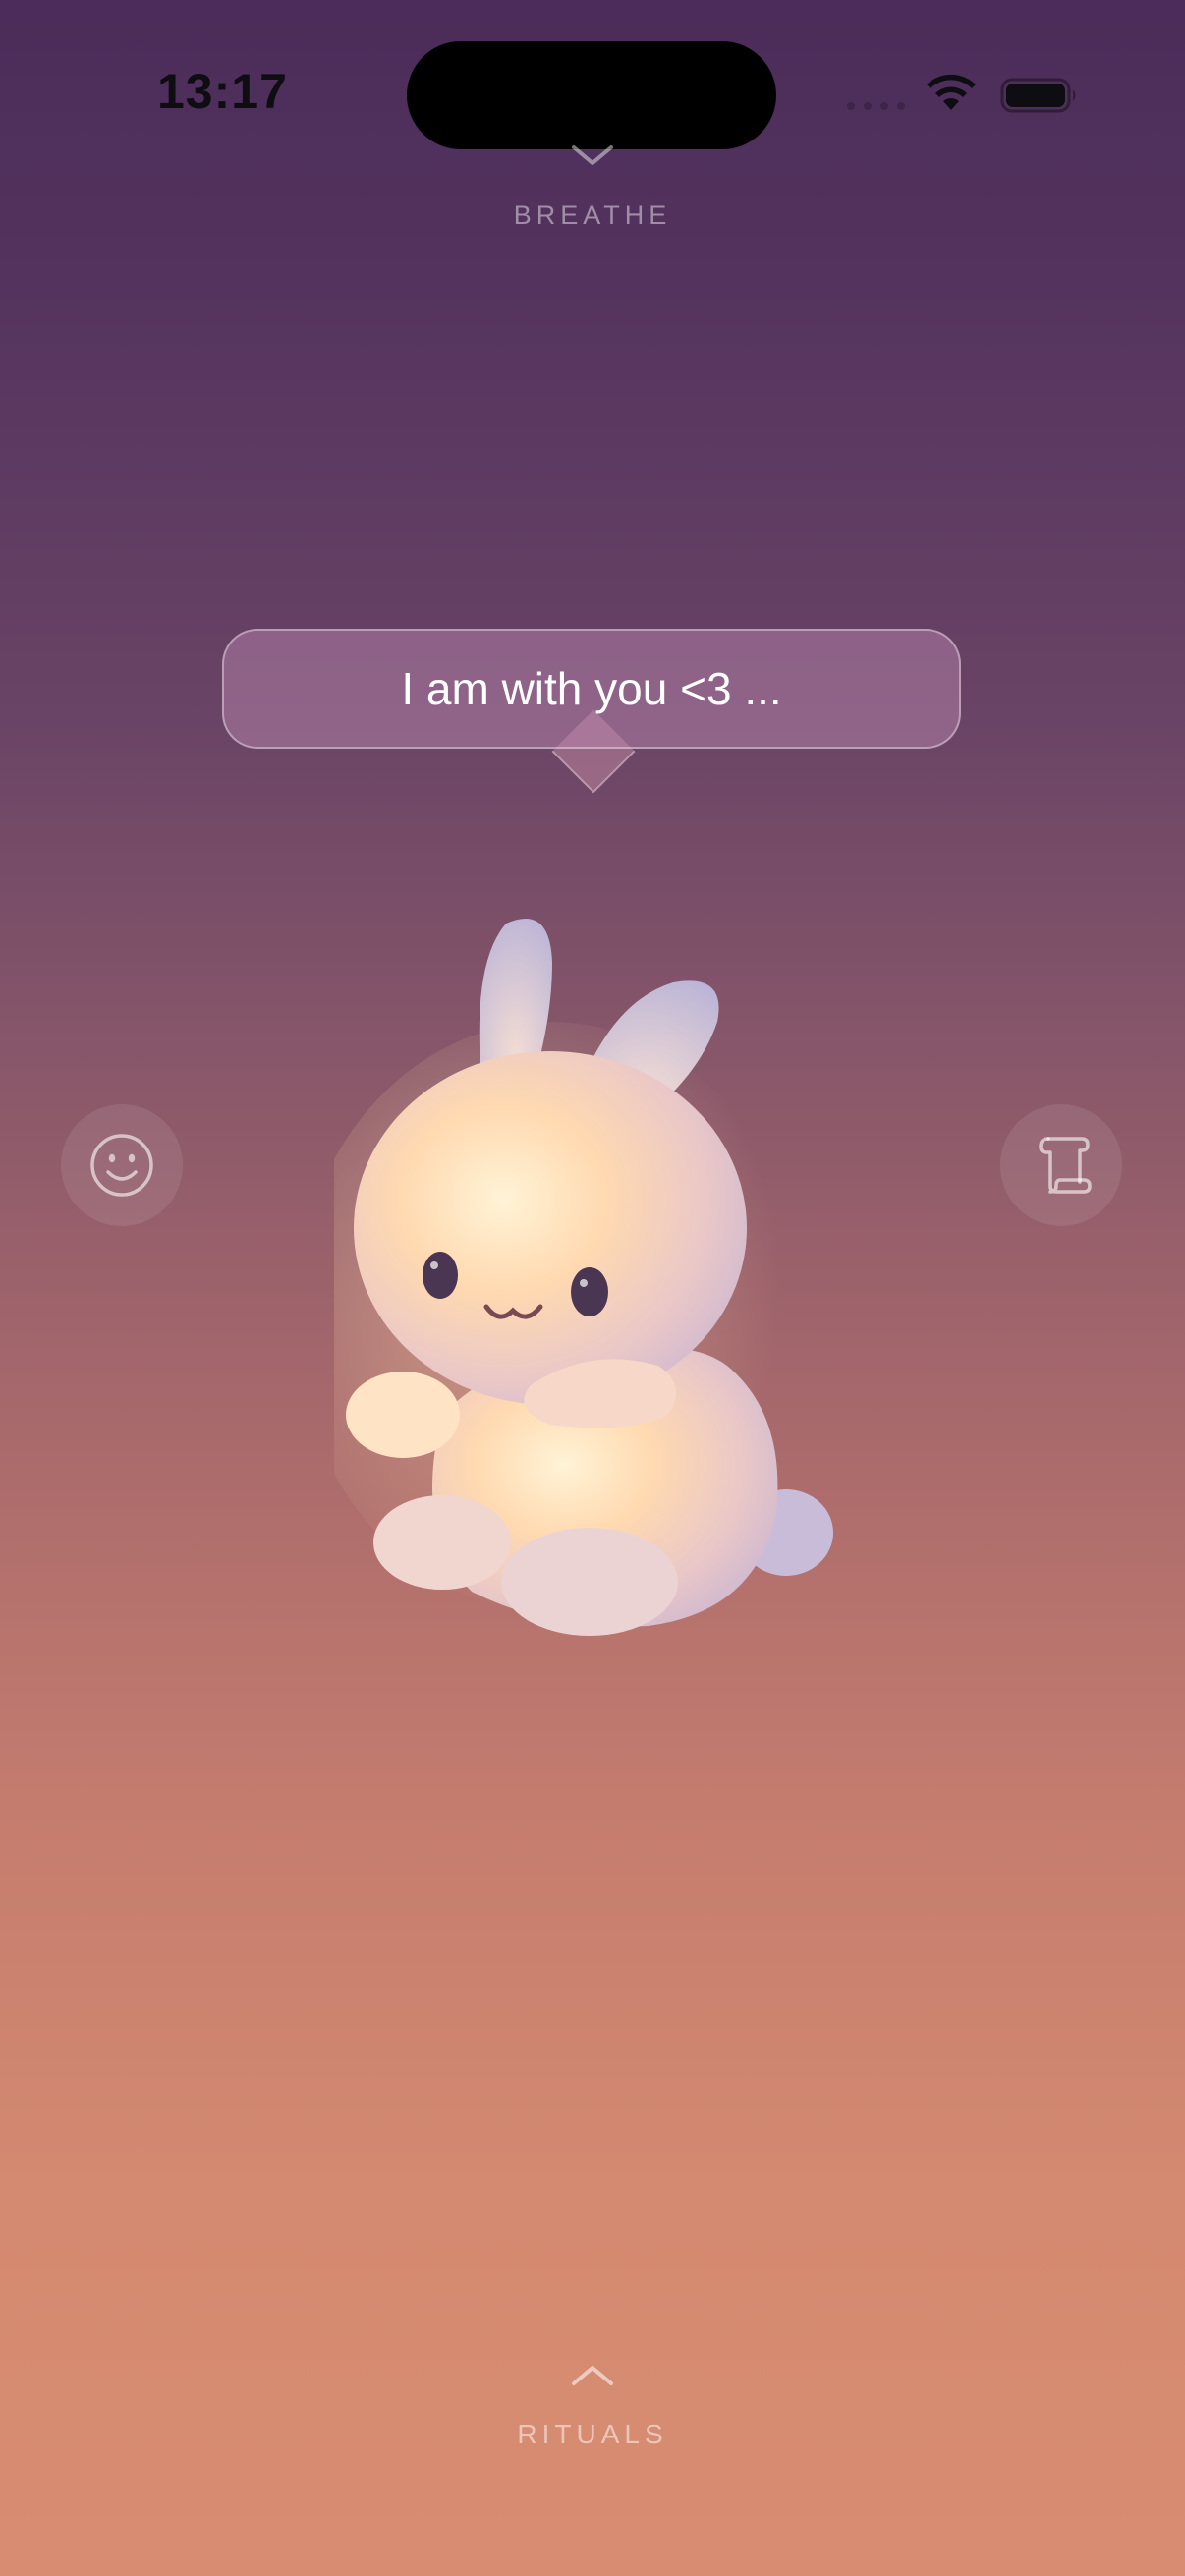 The width and height of the screenshot is (1185, 2576). I want to click on bunny-character, so click(600, 1277).